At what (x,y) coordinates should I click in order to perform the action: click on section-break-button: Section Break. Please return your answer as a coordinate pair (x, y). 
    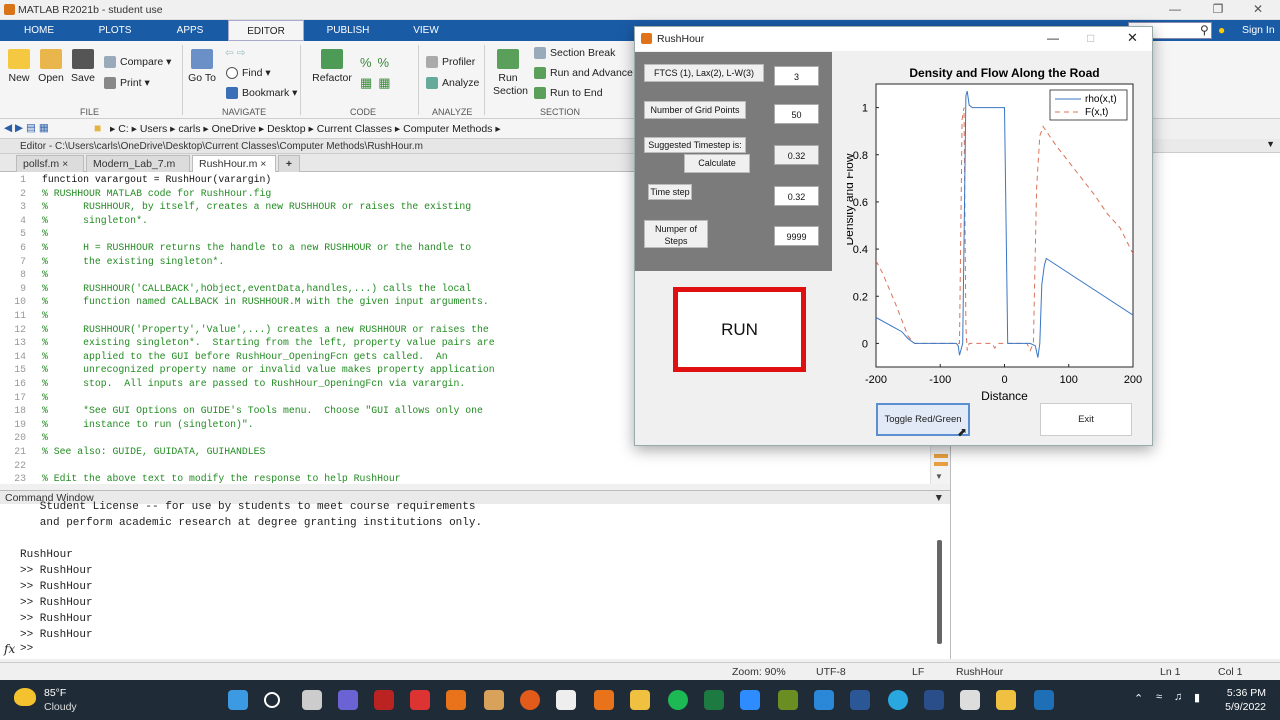
    Looking at the image, I should click on (574, 53).